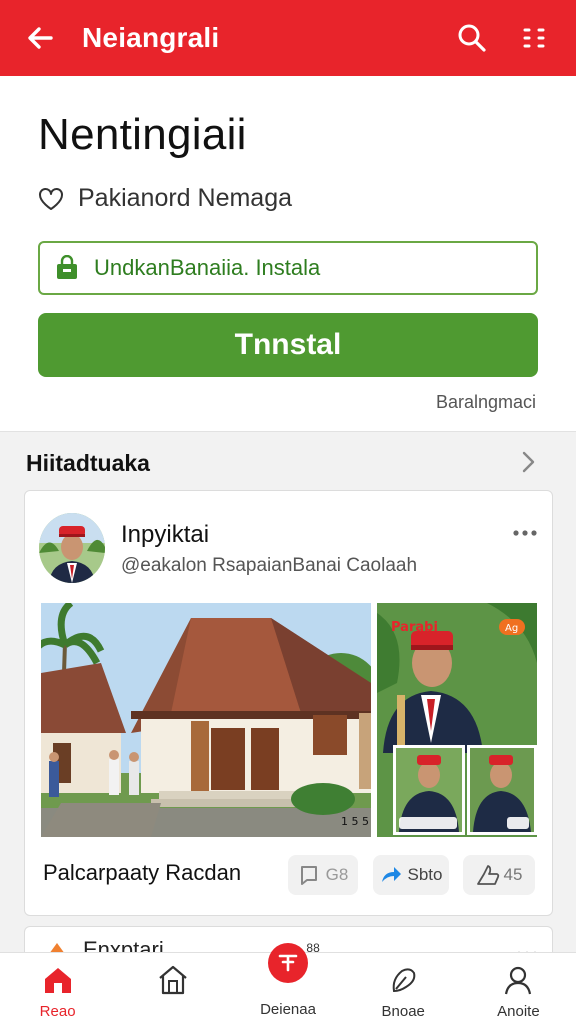 Image resolution: width=576 pixels, height=1024 pixels. Describe the element at coordinates (72, 548) in the screenshot. I see `avatar` at that location.